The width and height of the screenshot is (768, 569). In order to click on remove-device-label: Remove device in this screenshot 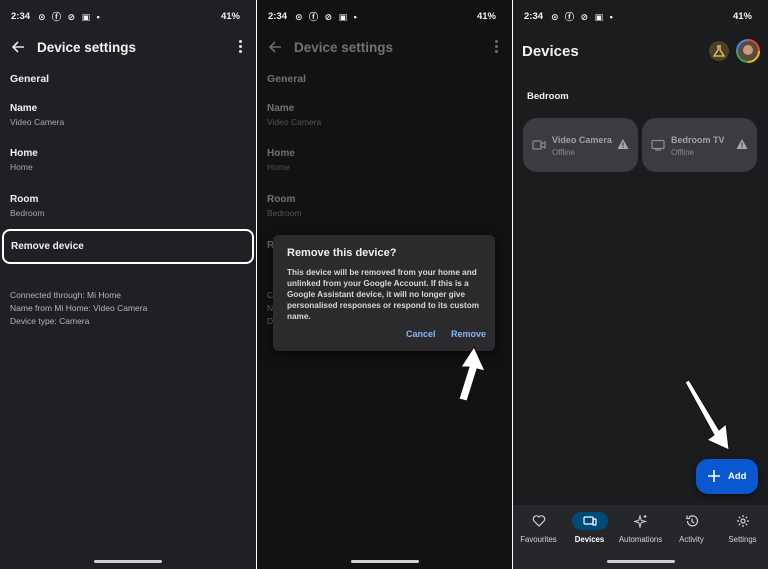, I will do `click(47, 246)`.